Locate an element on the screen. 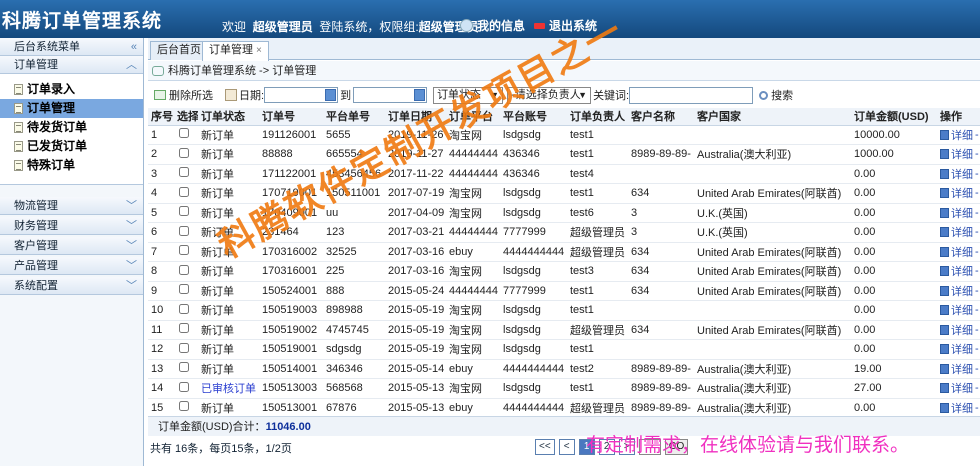  sidebar-item-pending-shipment: 待发货订单 is located at coordinates (71, 127).